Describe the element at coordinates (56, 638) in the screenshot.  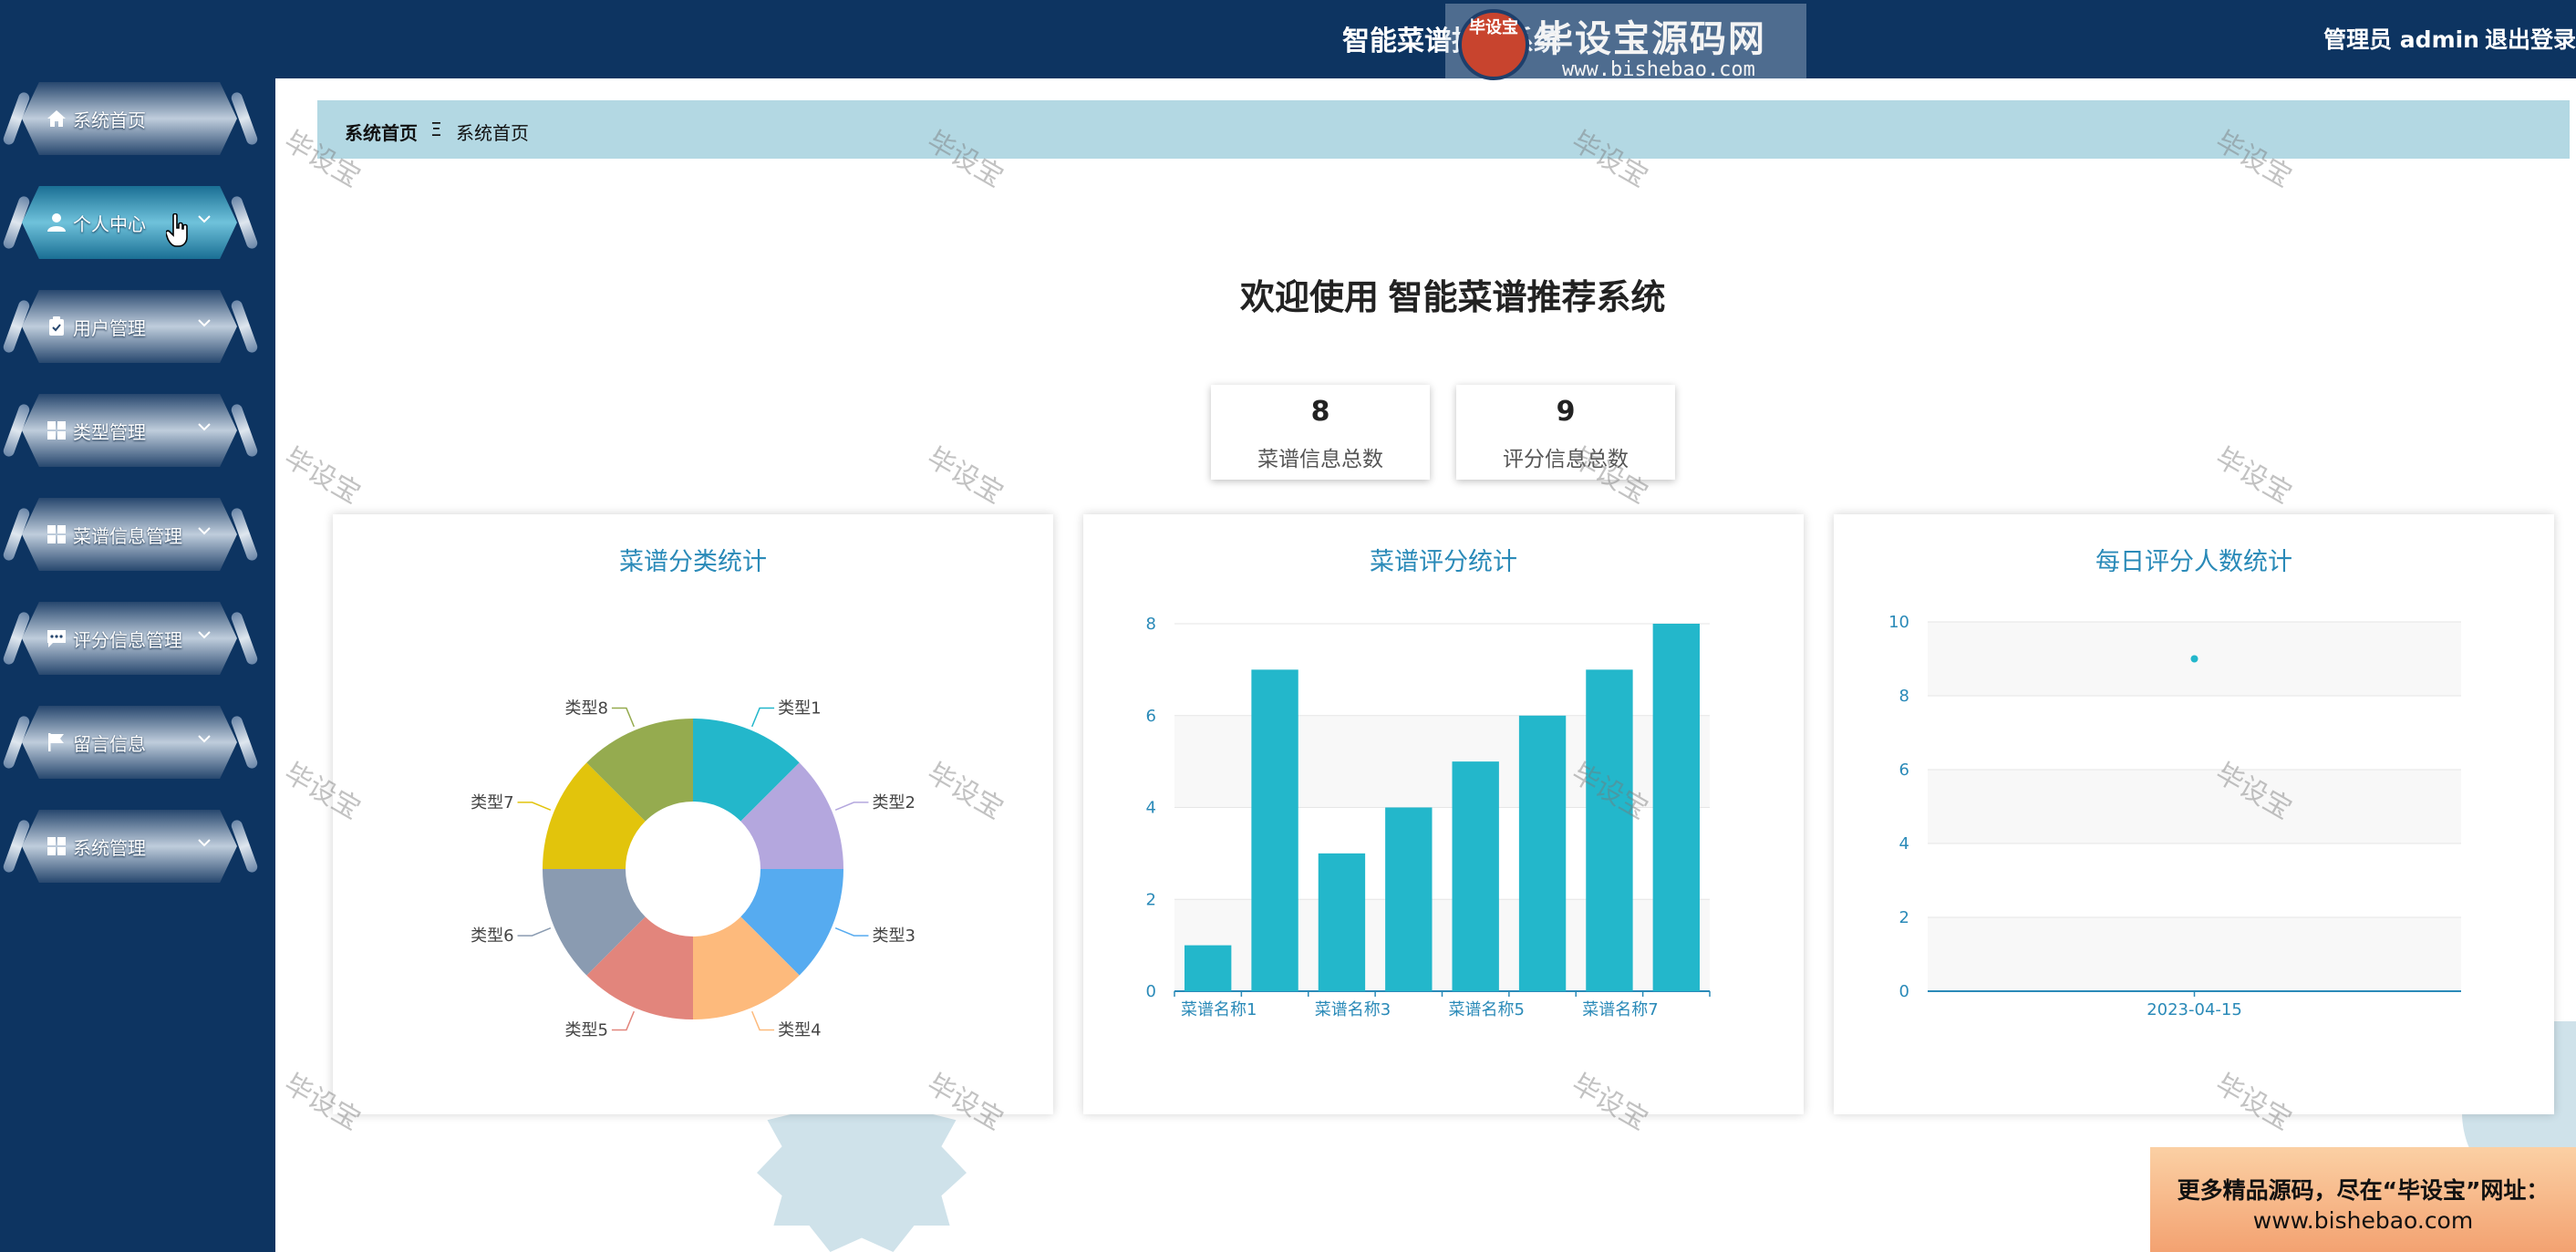
I see `chat-icon` at that location.